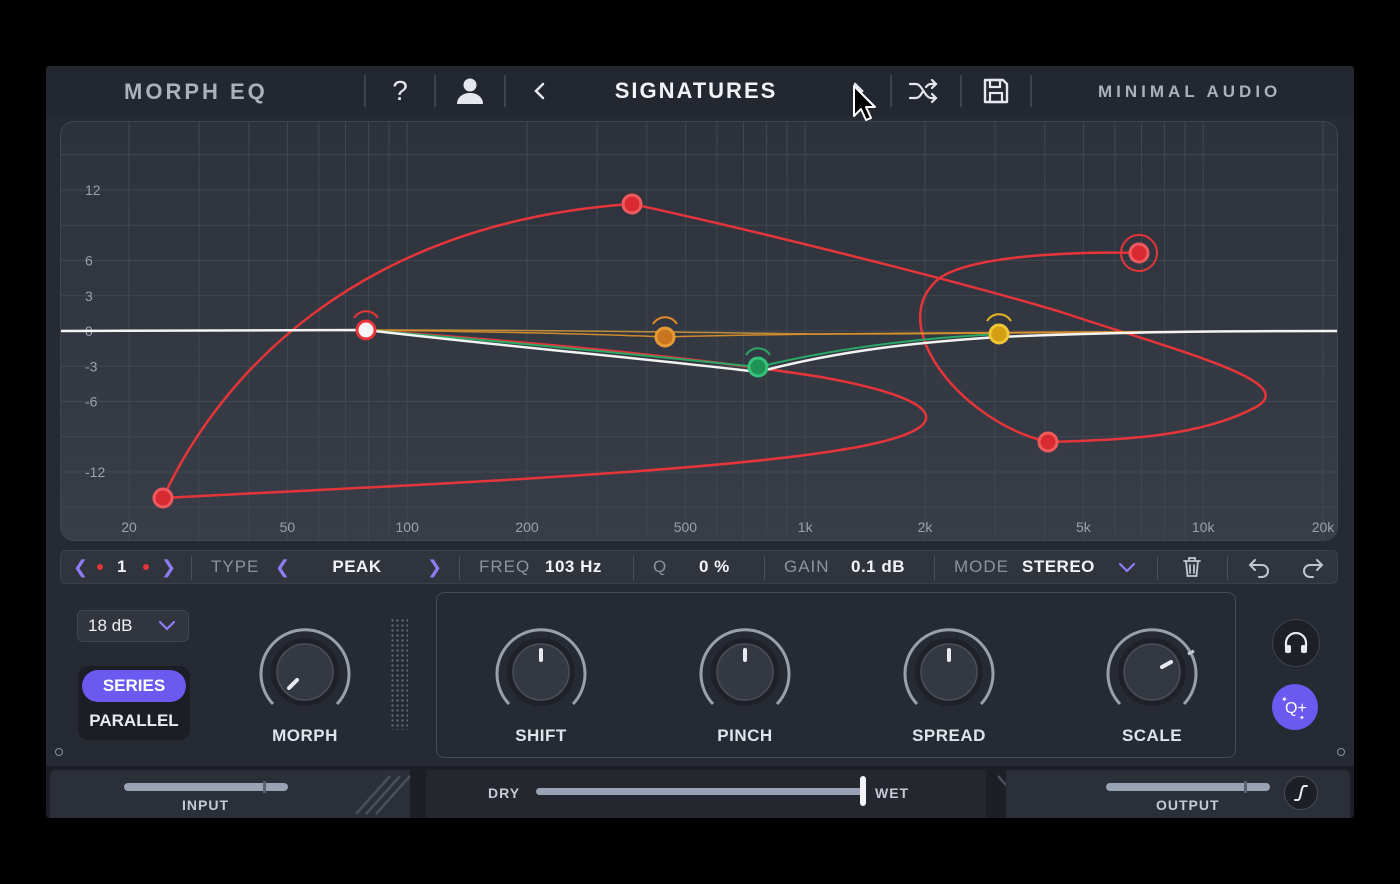 The height and width of the screenshot is (884, 1400). What do you see at coordinates (682, 349) in the screenshot?
I see `band-green-curve` at bounding box center [682, 349].